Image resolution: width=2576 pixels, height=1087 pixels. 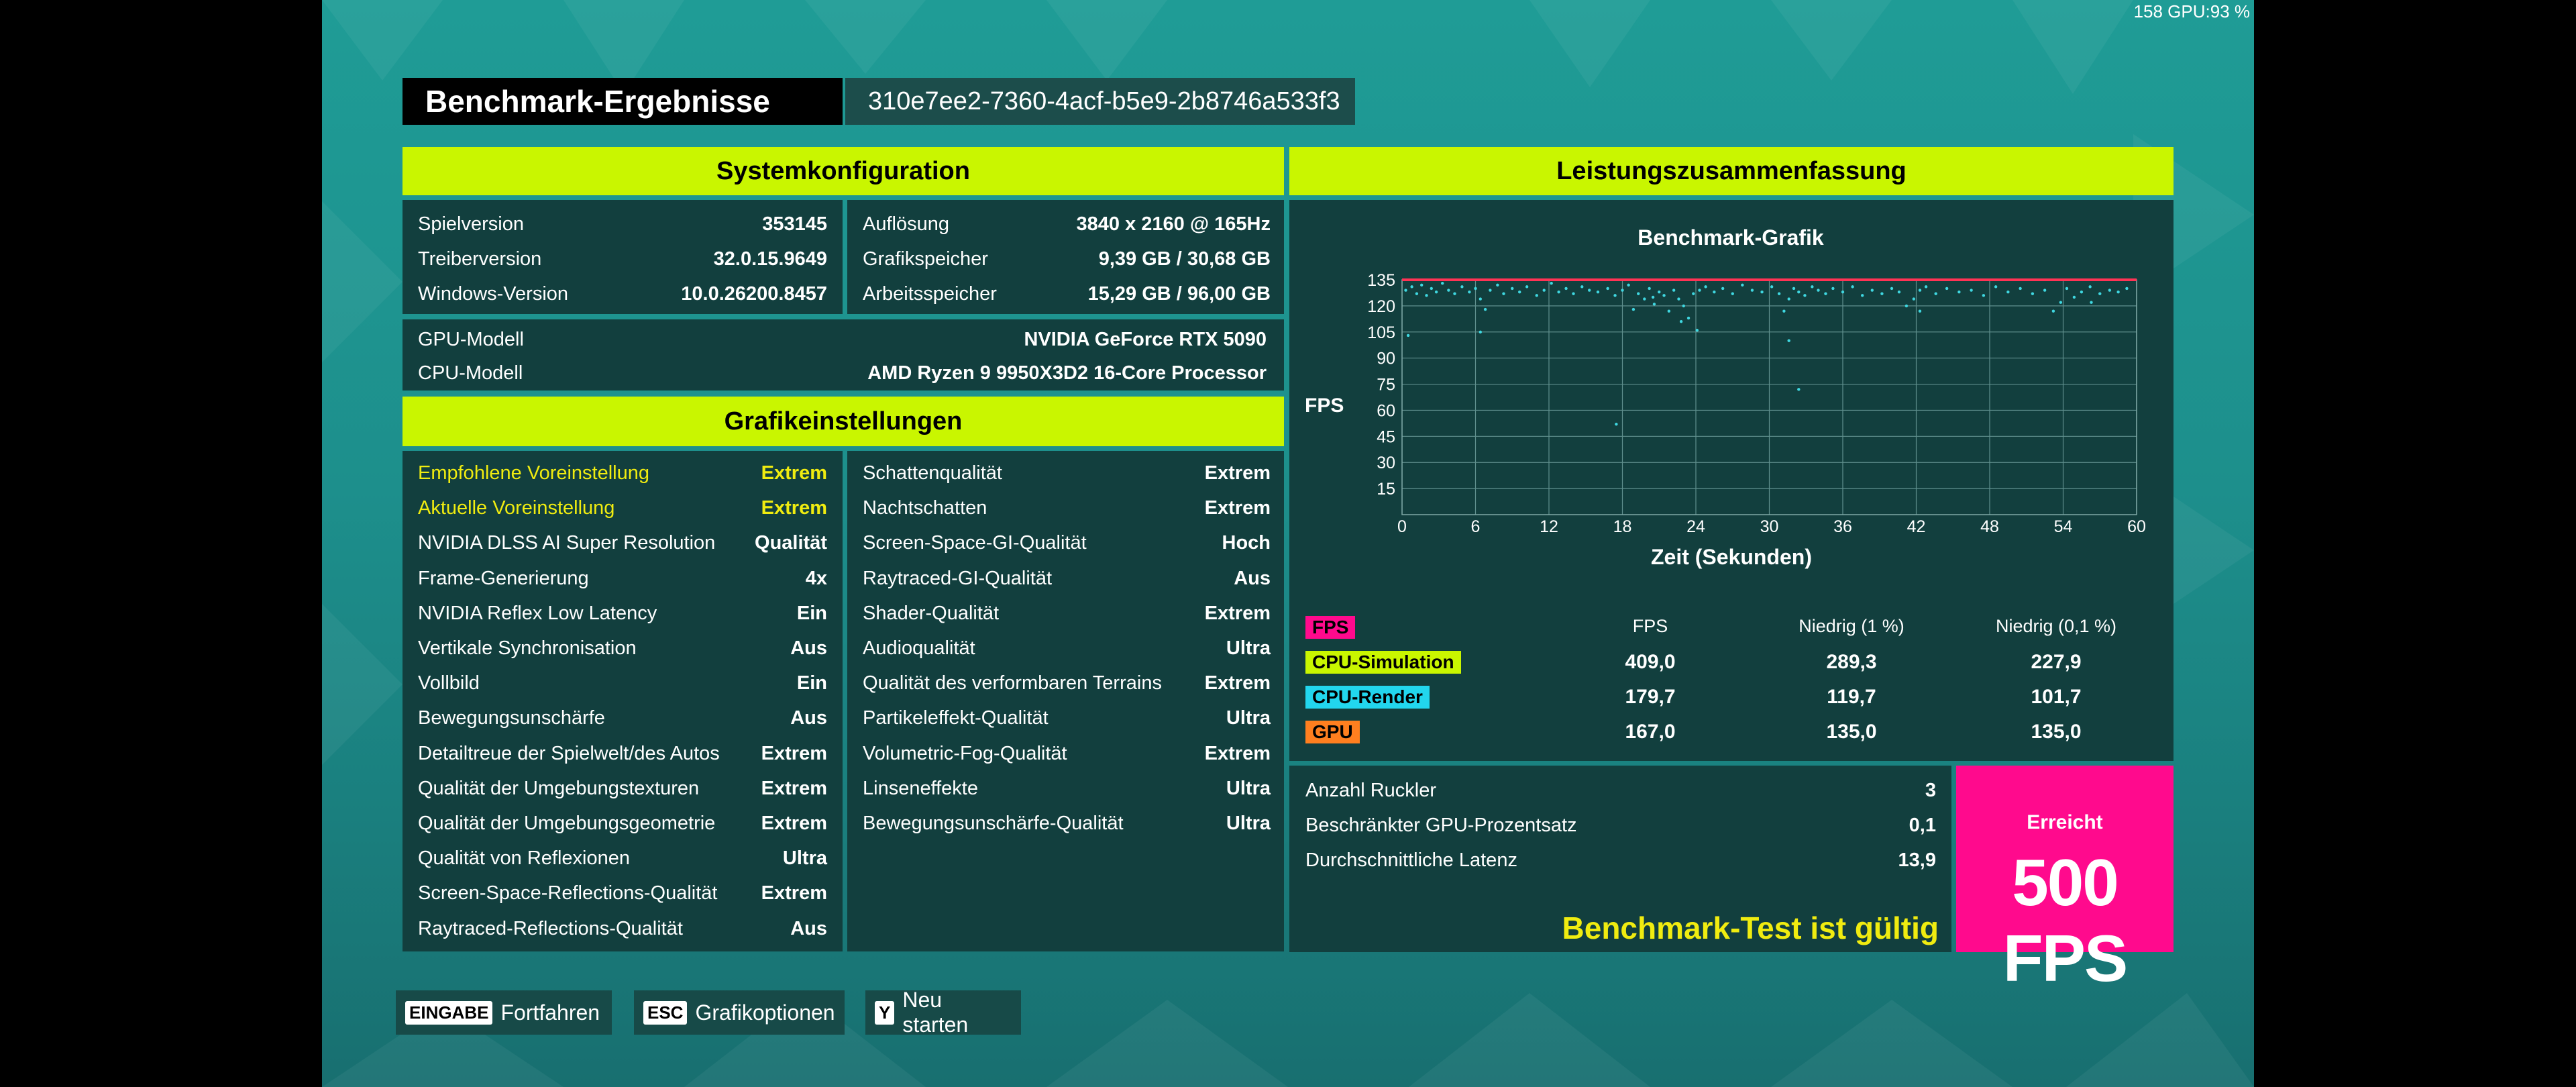 What do you see at coordinates (935, 1012) in the screenshot?
I see `footer-button-label: Neu starten` at bounding box center [935, 1012].